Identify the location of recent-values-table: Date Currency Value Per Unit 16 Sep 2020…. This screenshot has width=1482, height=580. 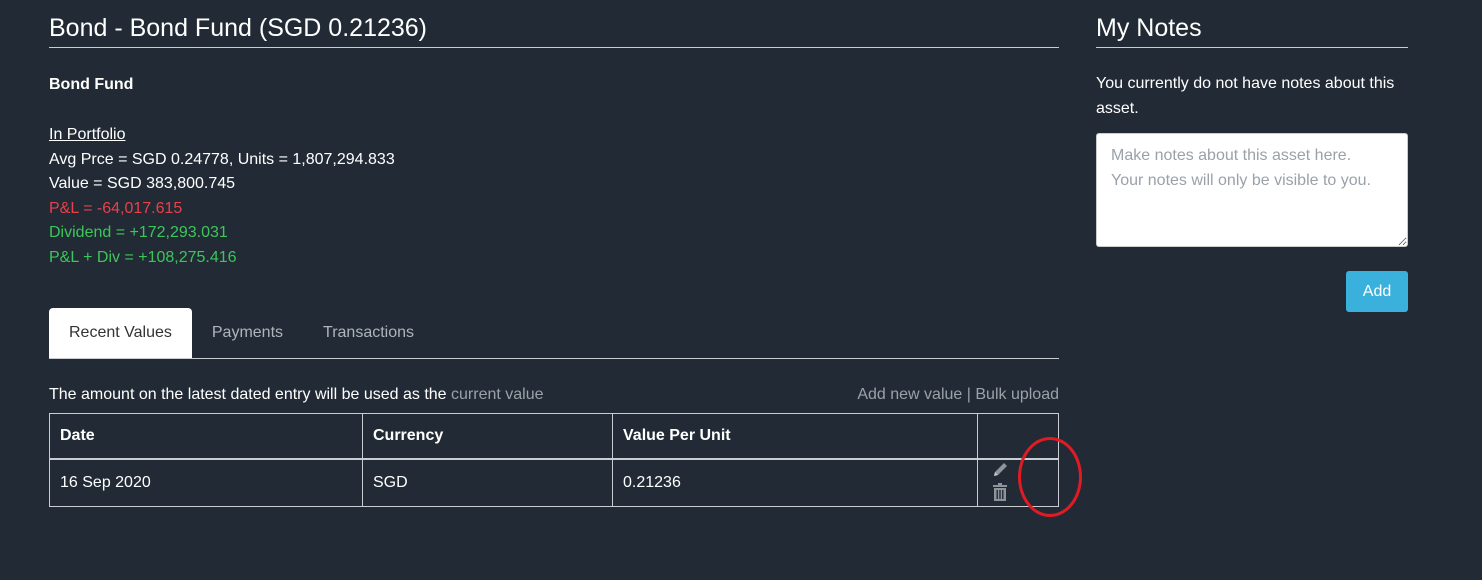
(554, 460).